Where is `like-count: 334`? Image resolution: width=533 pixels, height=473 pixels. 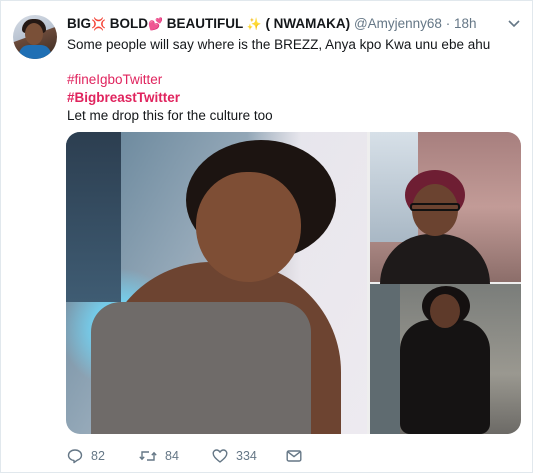 like-count: 334 is located at coordinates (246, 456).